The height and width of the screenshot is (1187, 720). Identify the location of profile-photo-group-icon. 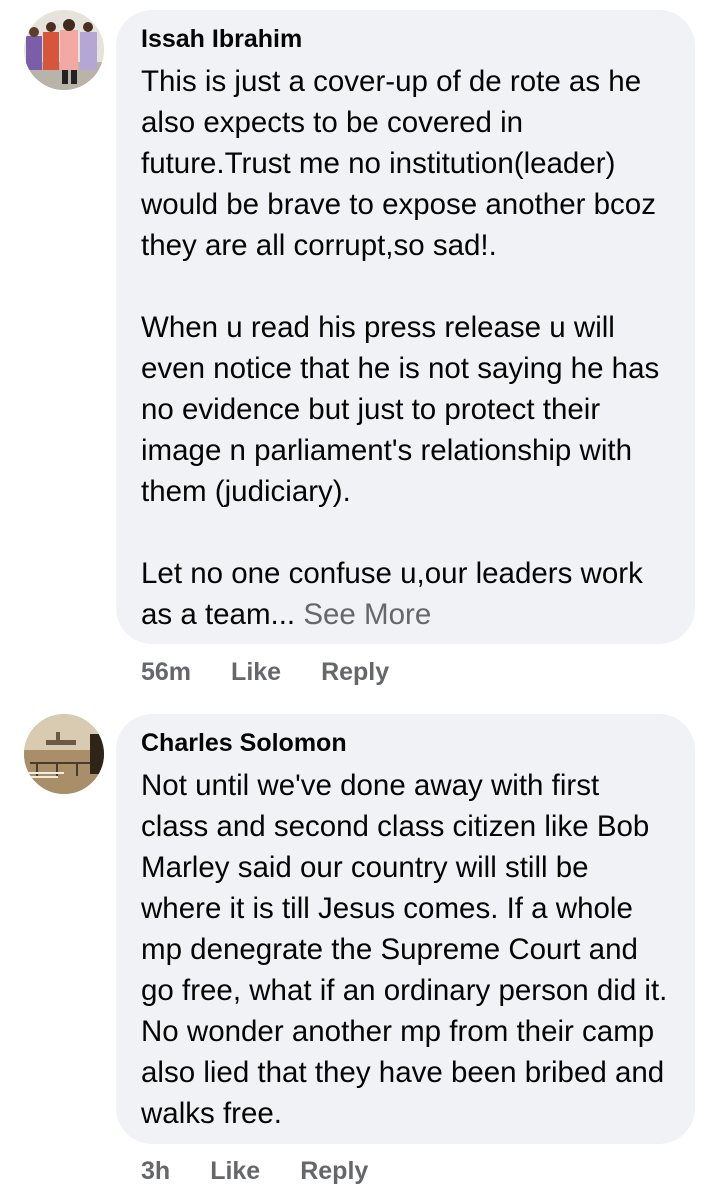
(64, 50).